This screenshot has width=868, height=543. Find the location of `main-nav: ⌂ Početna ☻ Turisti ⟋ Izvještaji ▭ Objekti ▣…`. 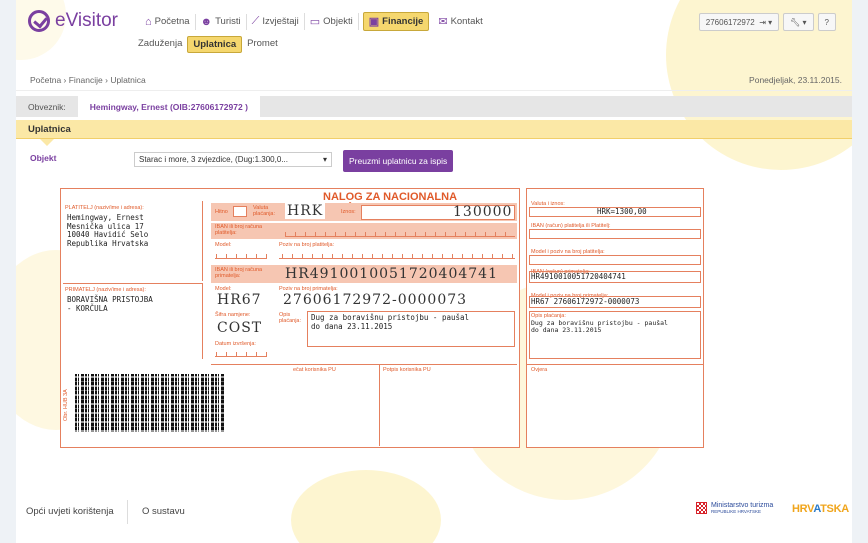

main-nav: ⌂ Početna ☻ Turisti ⟋ Izvještaji ▭ Objekti ▣… is located at coordinates (314, 21).